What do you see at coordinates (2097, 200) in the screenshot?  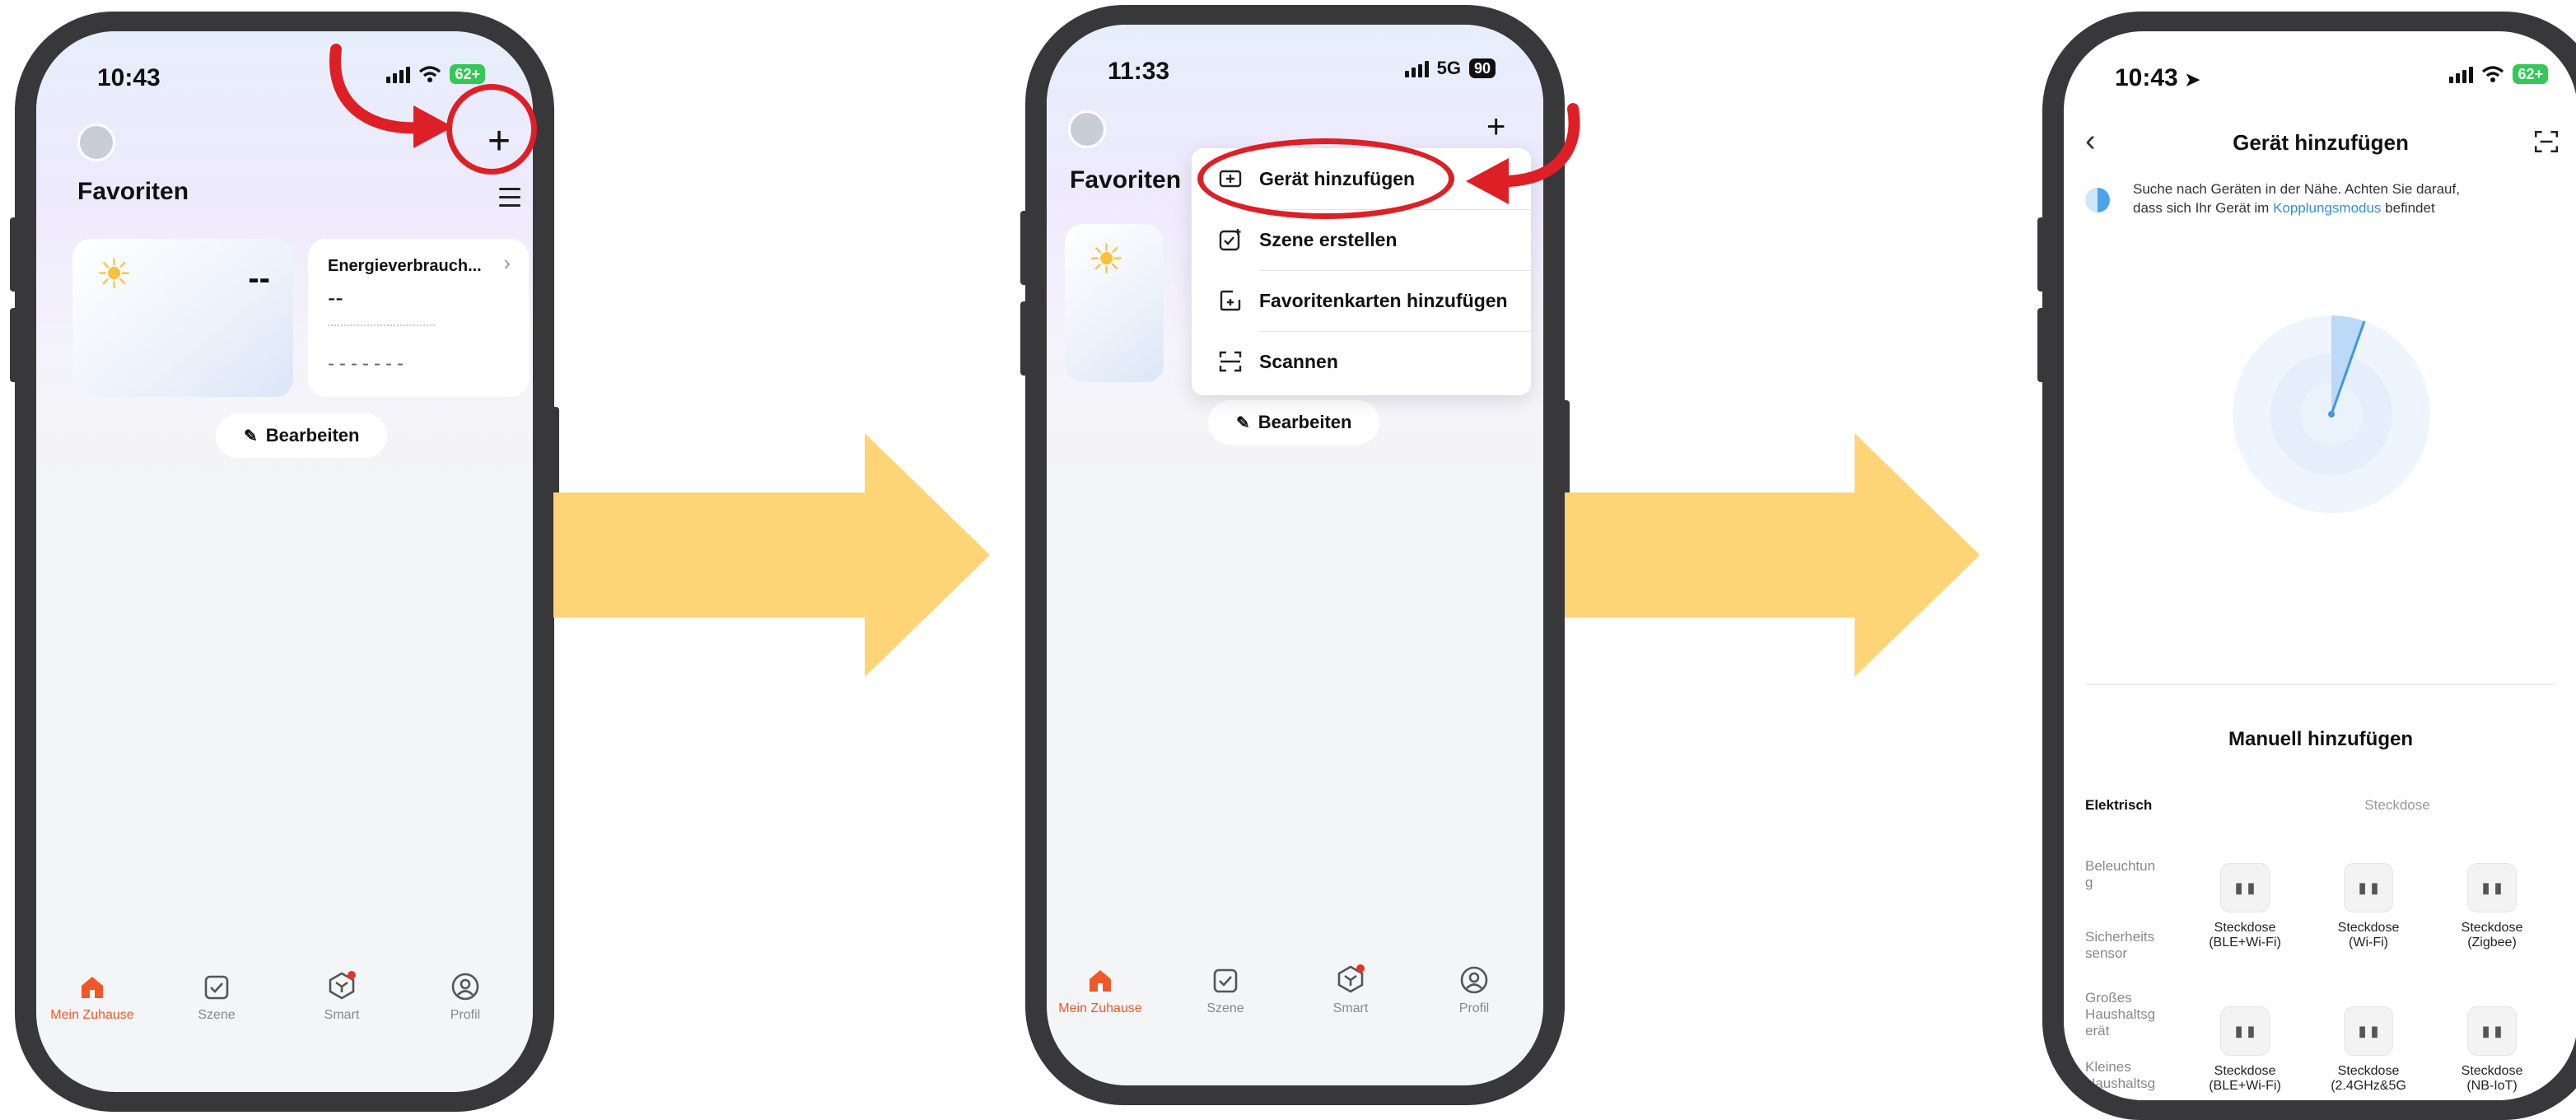 I see `loading-spinner-icon` at bounding box center [2097, 200].